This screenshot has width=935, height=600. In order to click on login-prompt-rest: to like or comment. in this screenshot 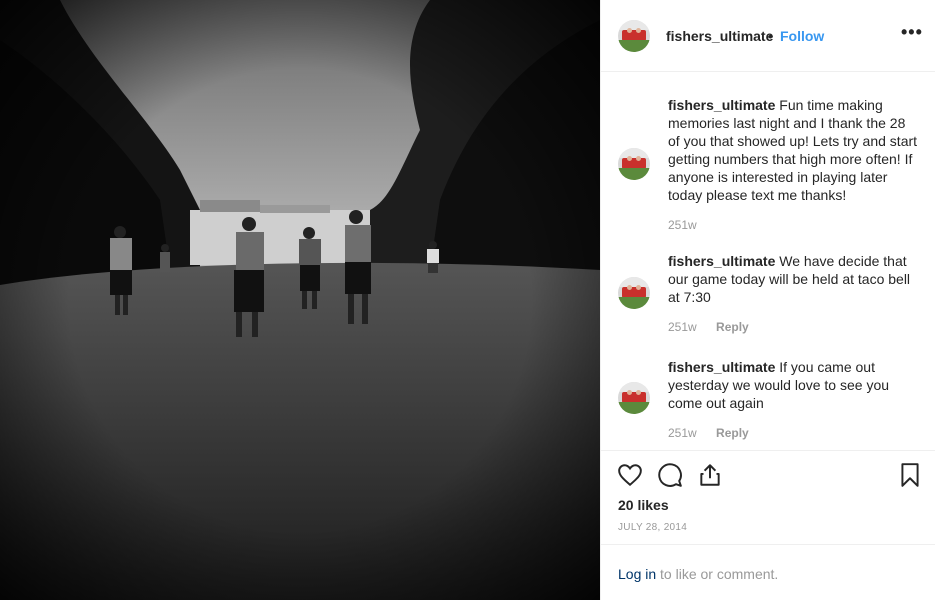, I will do `click(717, 574)`.